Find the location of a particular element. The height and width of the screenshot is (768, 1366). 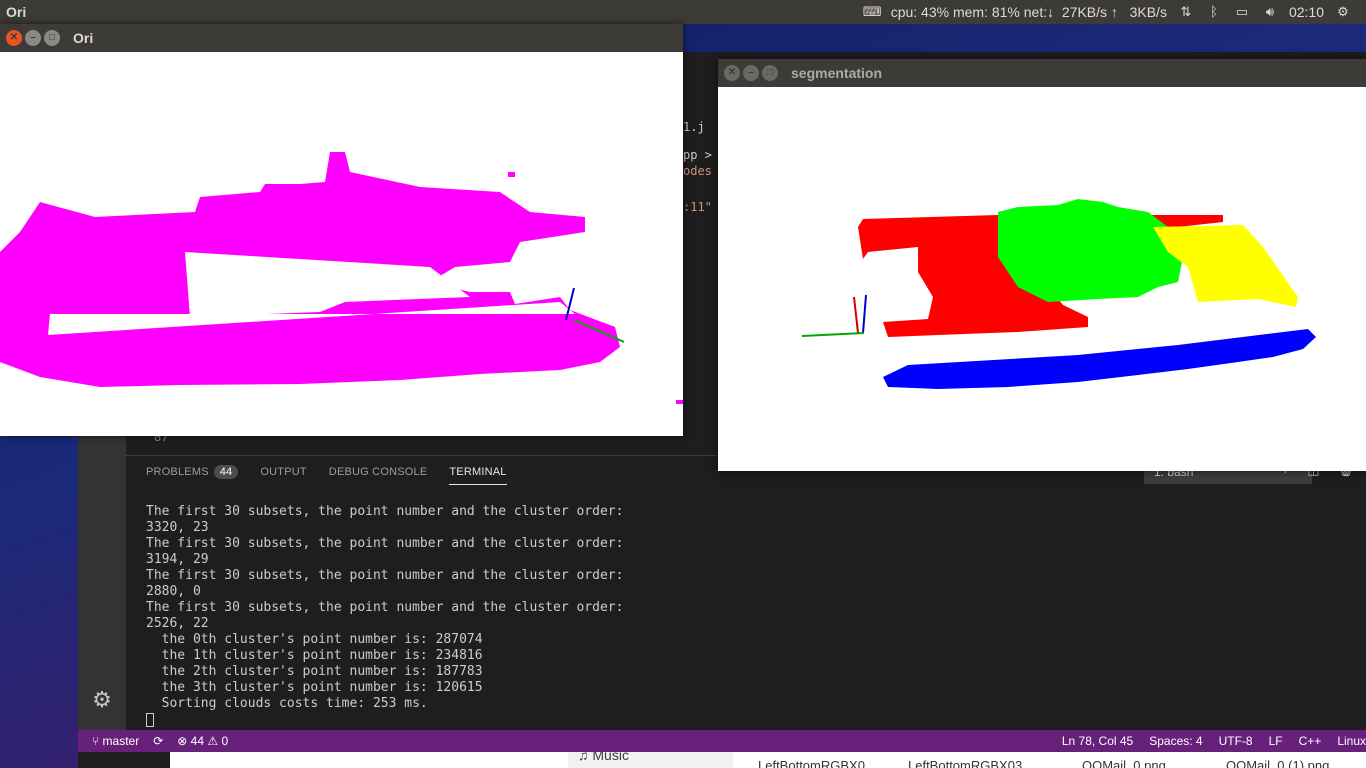

git-branch-icon: ⑂ is located at coordinates (96, 741).